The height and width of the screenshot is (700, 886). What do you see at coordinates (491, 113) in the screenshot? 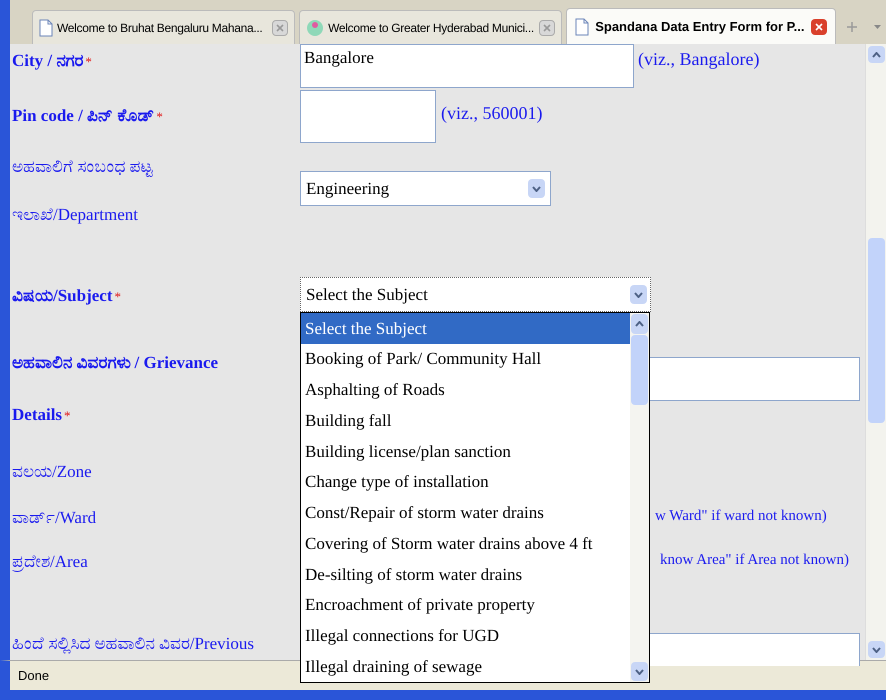
I see `example-hint: (viz., 560001)` at bounding box center [491, 113].